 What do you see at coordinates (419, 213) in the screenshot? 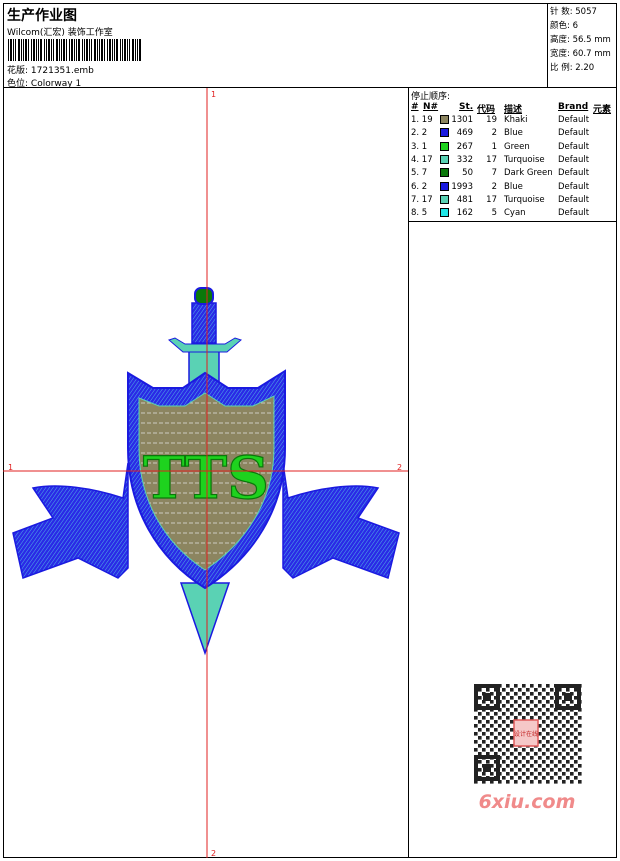
I see `cell-num: 8. 5` at bounding box center [419, 213].